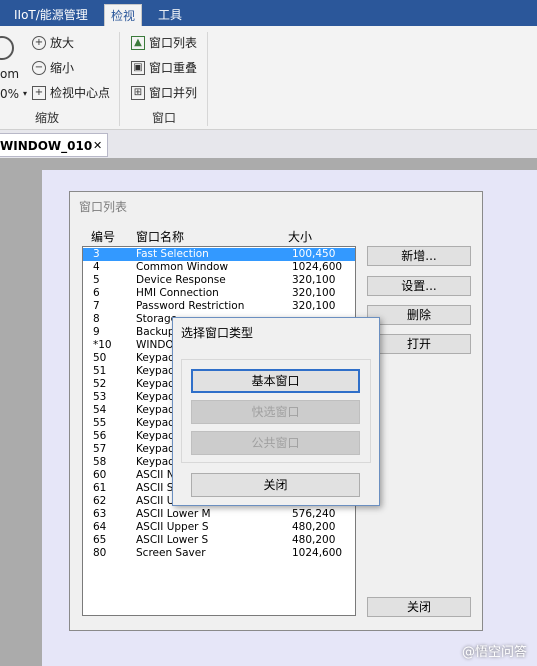 The width and height of the screenshot is (537, 666). Describe the element at coordinates (102, 345) in the screenshot. I see `list-cell-no: *10` at that location.